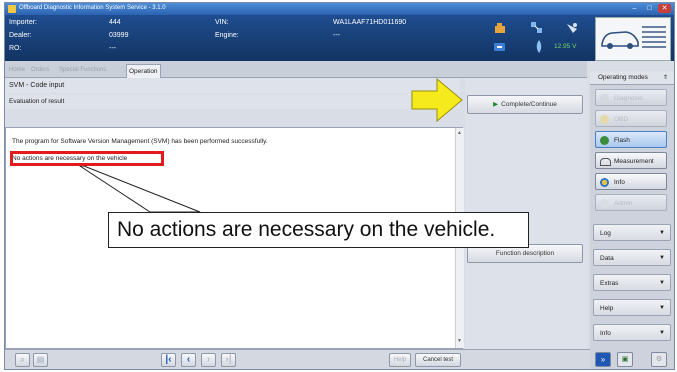  What do you see at coordinates (437, 100) in the screenshot?
I see `pointer-arrow-icon` at bounding box center [437, 100].